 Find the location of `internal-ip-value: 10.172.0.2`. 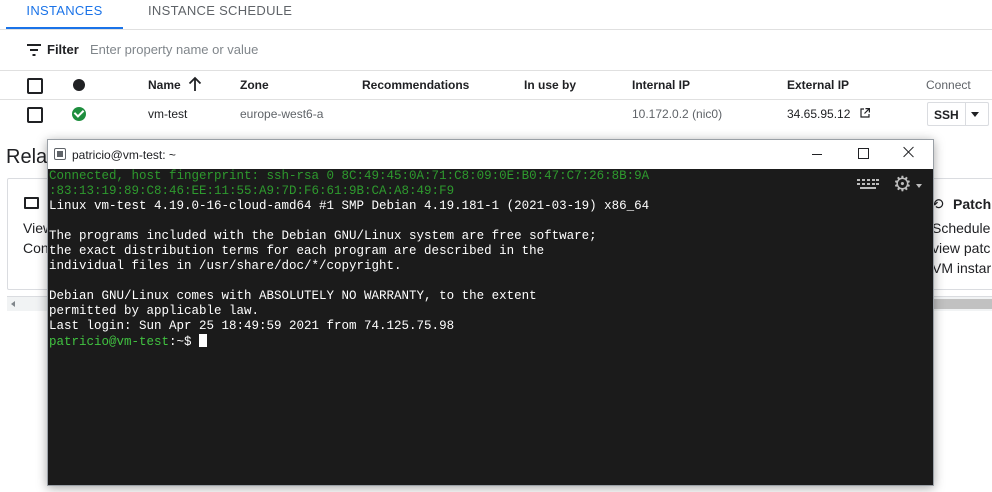

internal-ip-value: 10.172.0.2 is located at coordinates (660, 114).